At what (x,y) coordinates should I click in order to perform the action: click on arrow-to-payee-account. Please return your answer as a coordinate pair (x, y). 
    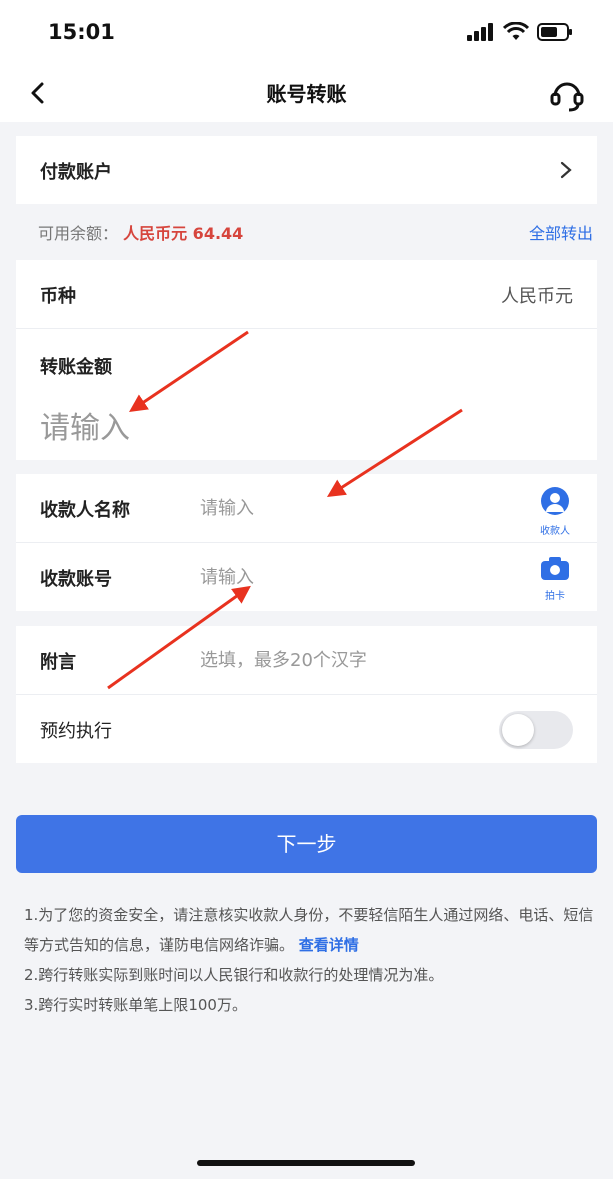
    Looking at the image, I should click on (179, 637).